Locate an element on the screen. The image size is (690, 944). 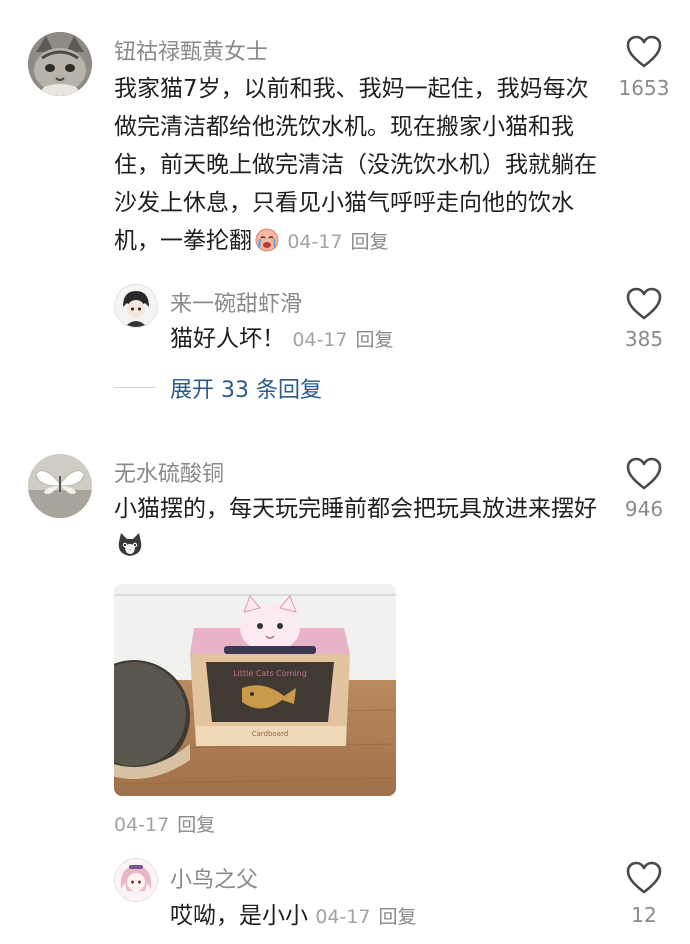
reply-username: 小鸟之父 is located at coordinates (214, 878).